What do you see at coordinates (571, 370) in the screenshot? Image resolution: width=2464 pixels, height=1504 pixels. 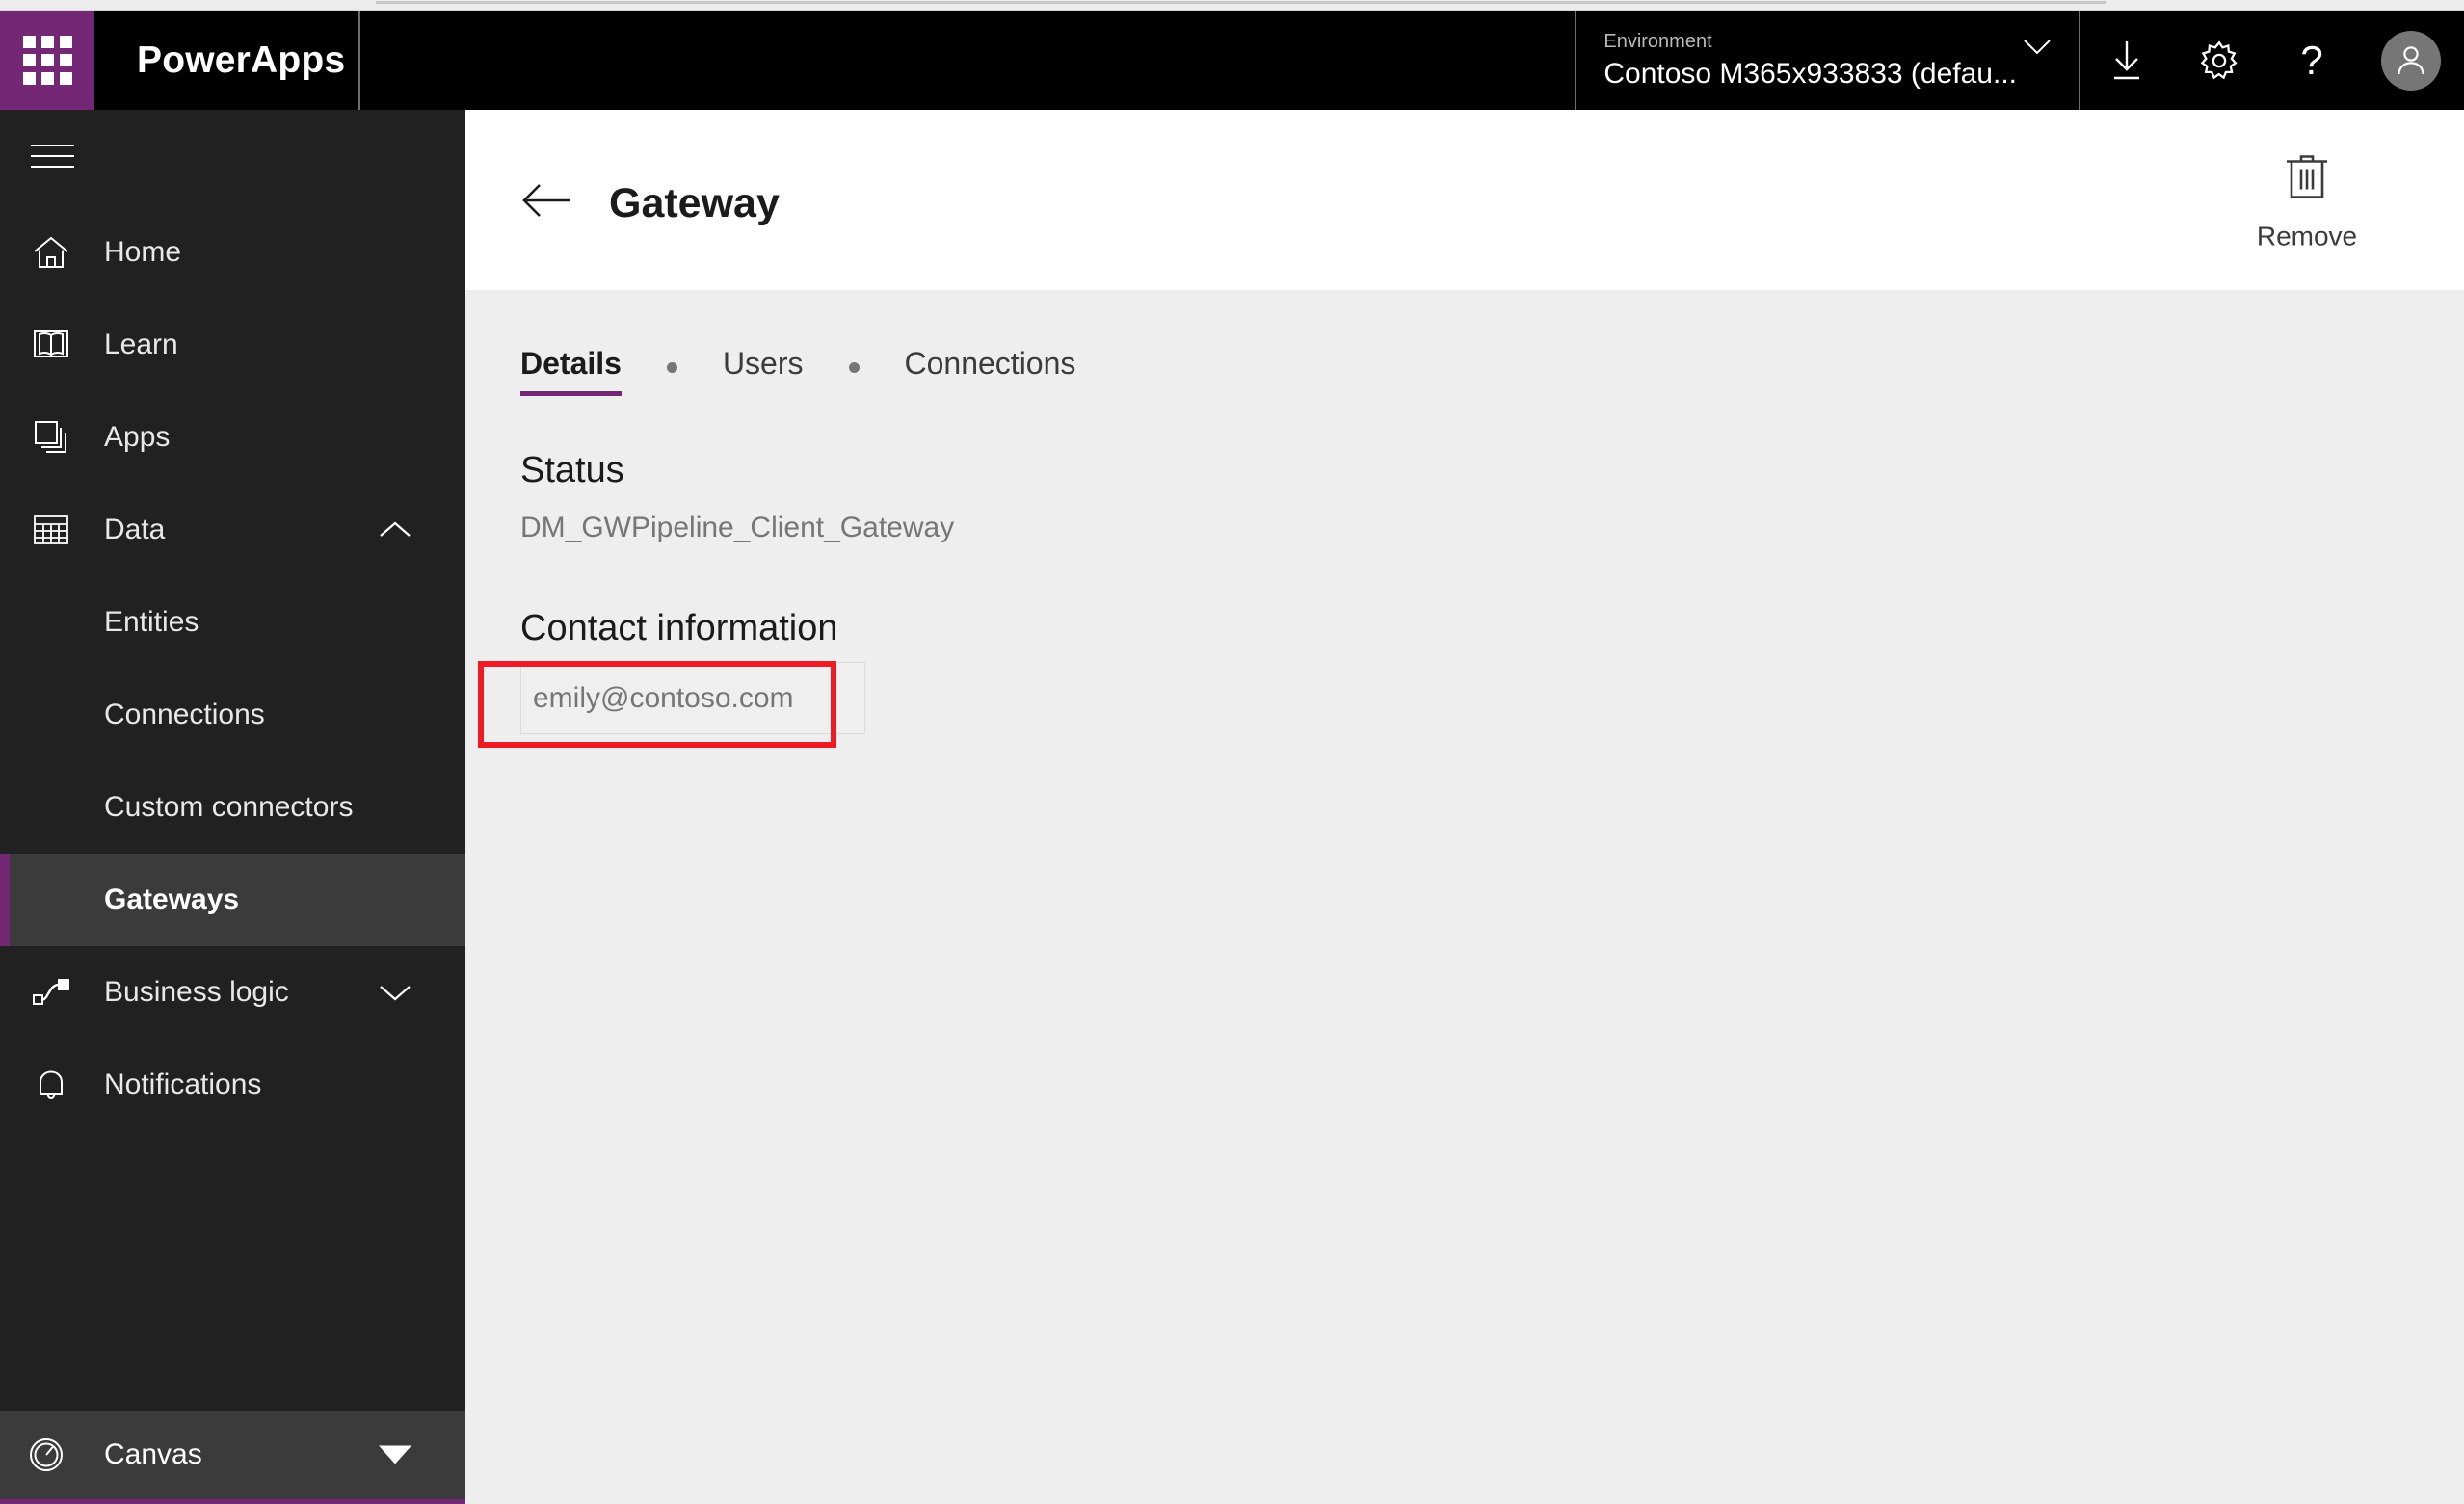 I see `tab-details: Details` at bounding box center [571, 370].